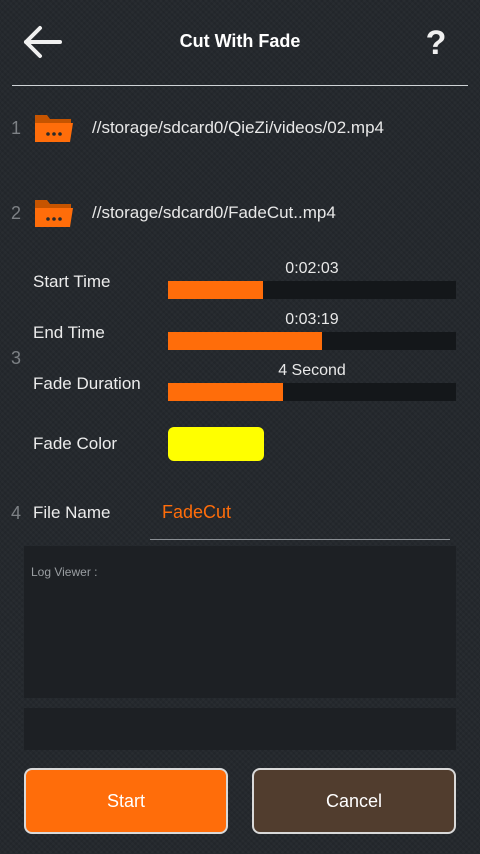  What do you see at coordinates (16, 213) in the screenshot?
I see `step-number-2: 2` at bounding box center [16, 213].